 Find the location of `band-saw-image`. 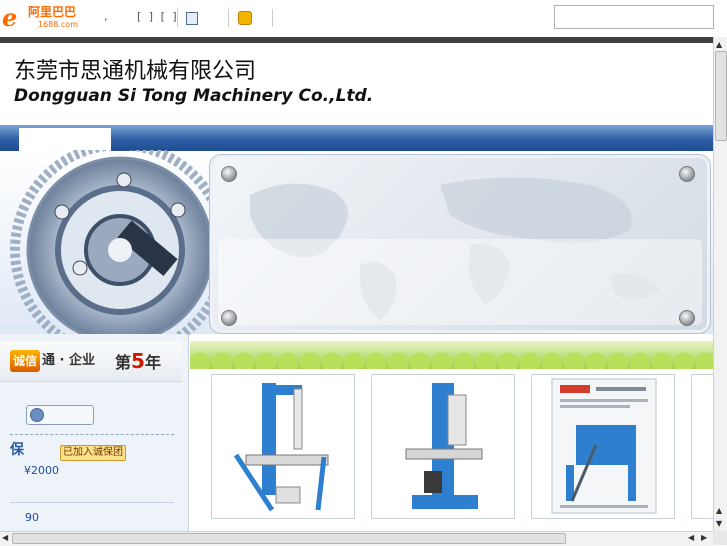

band-saw-image is located at coordinates (281, 447).